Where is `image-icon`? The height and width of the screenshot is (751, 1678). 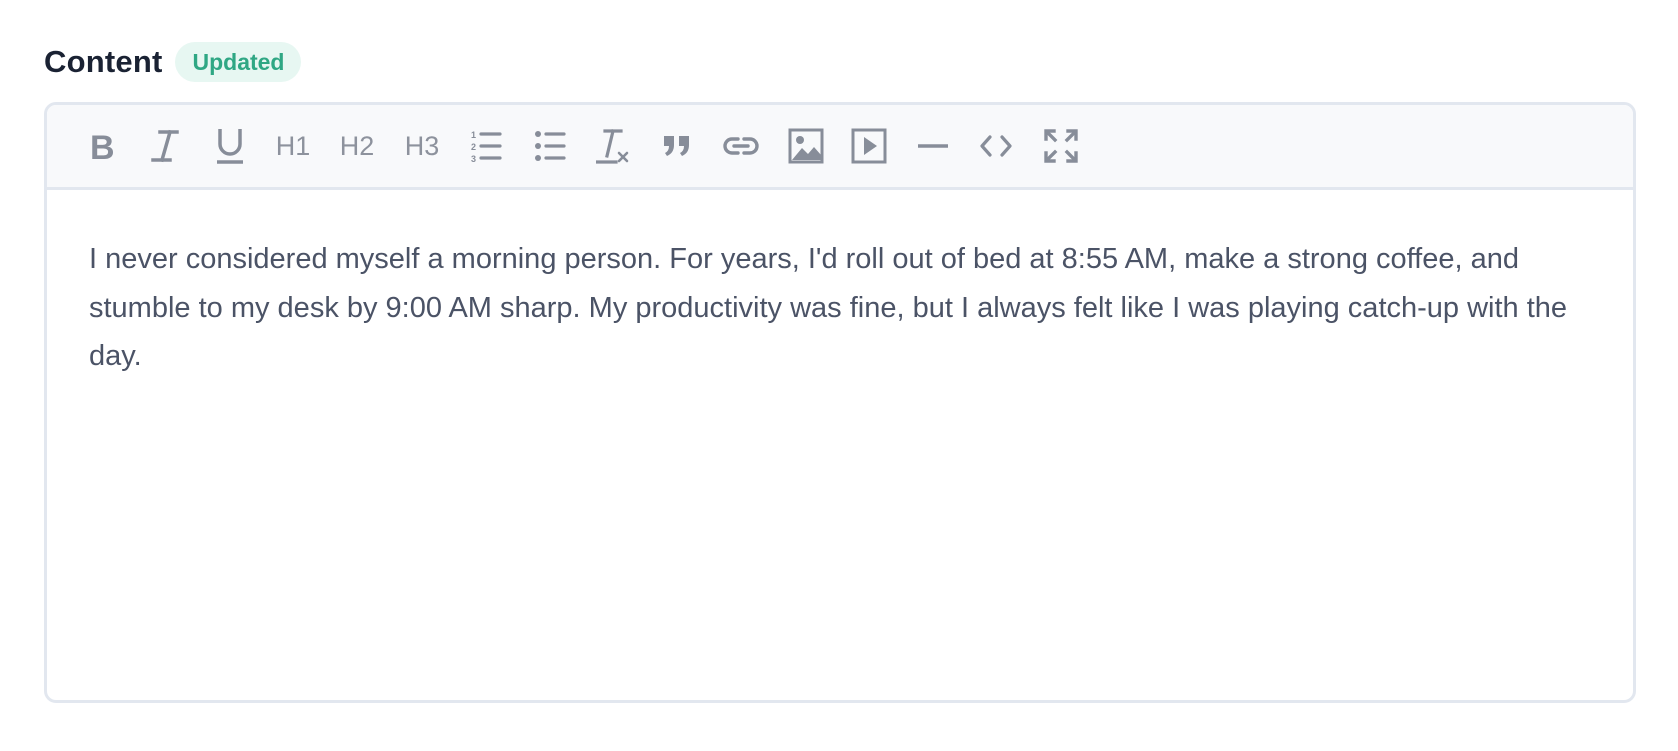 image-icon is located at coordinates (806, 146).